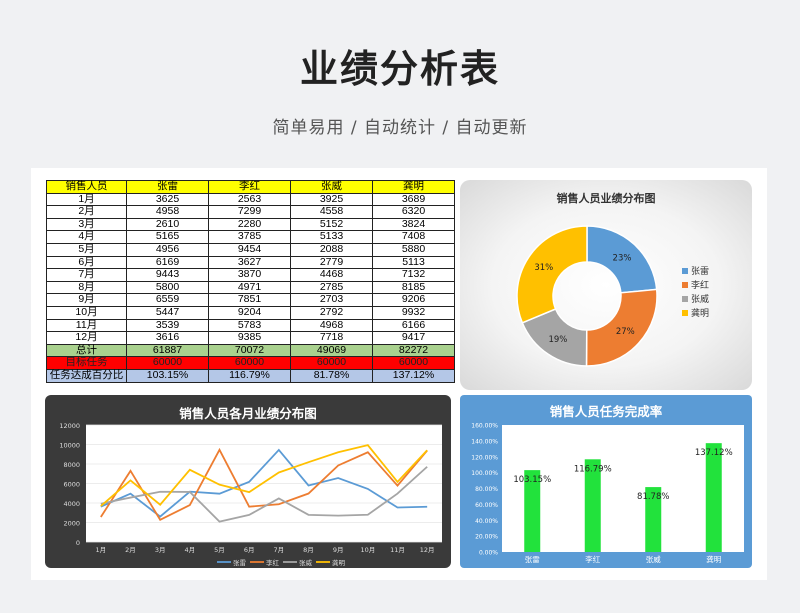 Image resolution: width=800 pixels, height=613 pixels. What do you see at coordinates (331, 199) in the screenshot?
I see `value-cell: 3925` at bounding box center [331, 199].